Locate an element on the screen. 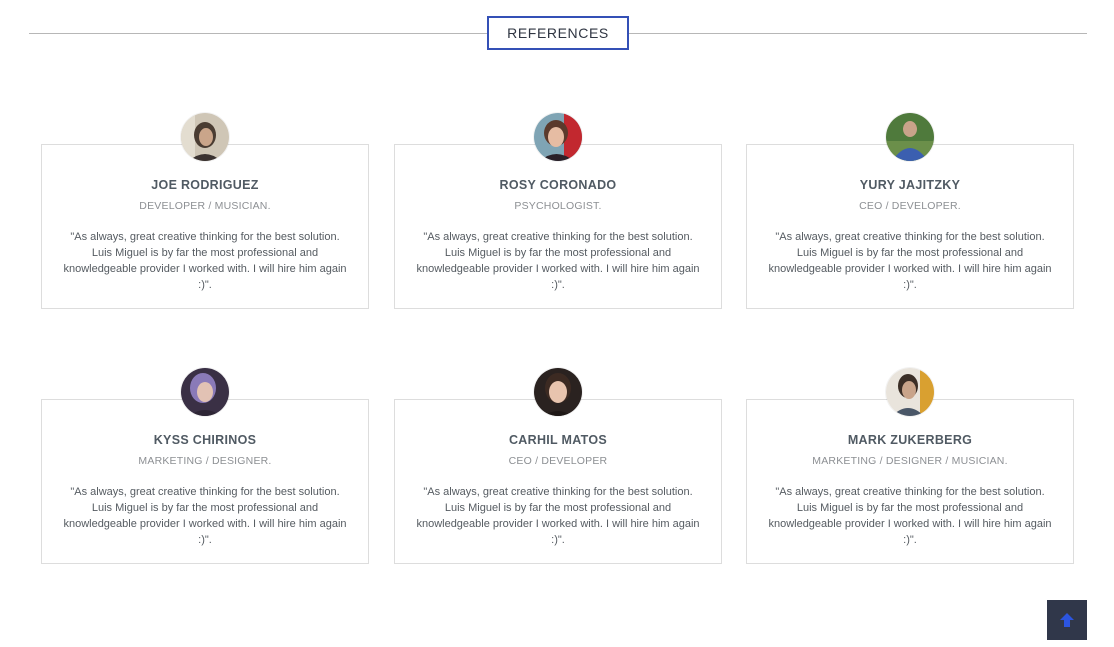  reference-role: CEO / DEVELOPER. is located at coordinates (910, 206).